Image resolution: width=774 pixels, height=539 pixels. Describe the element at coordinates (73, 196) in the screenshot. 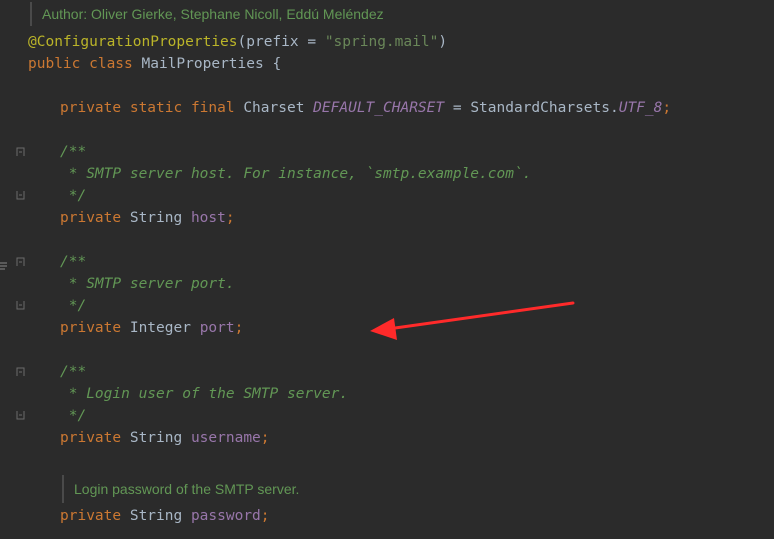

I see `host-comment-close: */` at that location.